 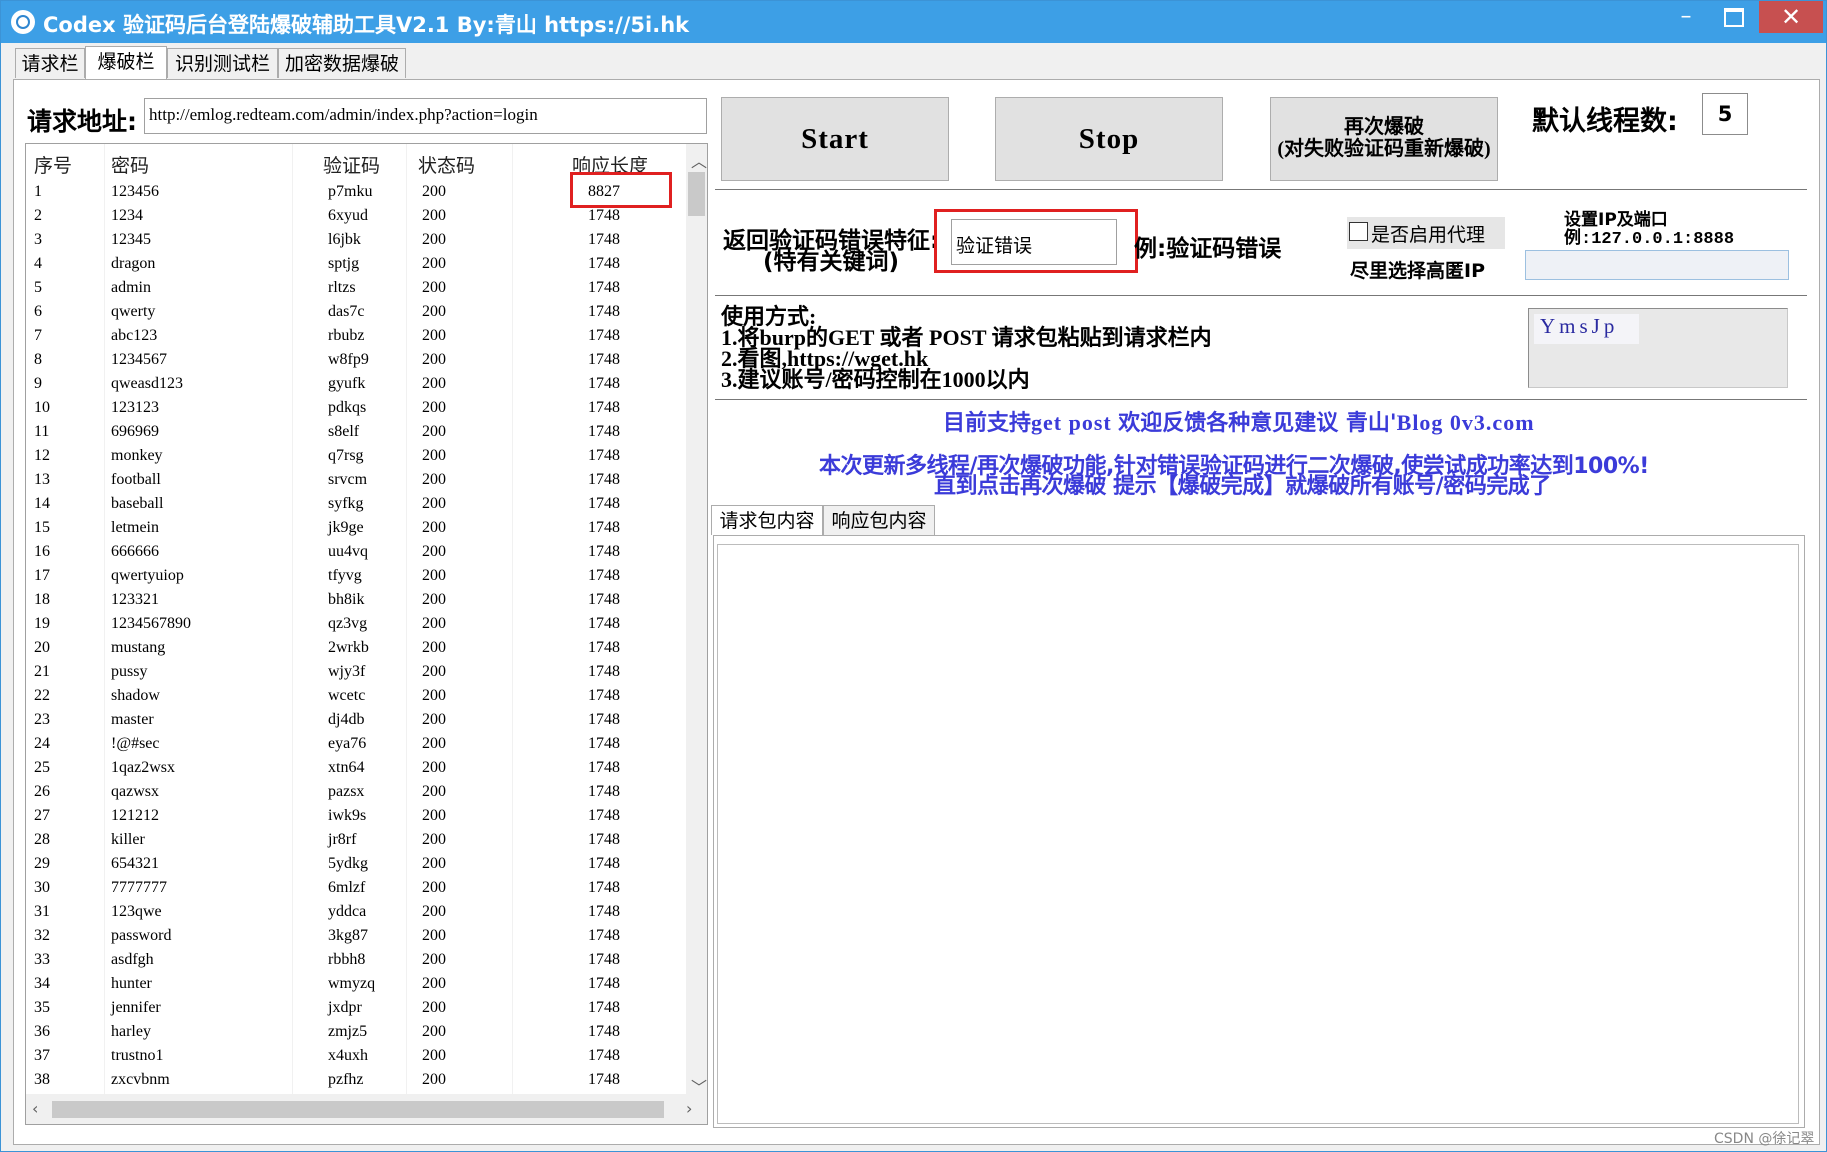 I want to click on table-row: 24 !@#sec eya76 200 1748, so click(x=356, y=744).